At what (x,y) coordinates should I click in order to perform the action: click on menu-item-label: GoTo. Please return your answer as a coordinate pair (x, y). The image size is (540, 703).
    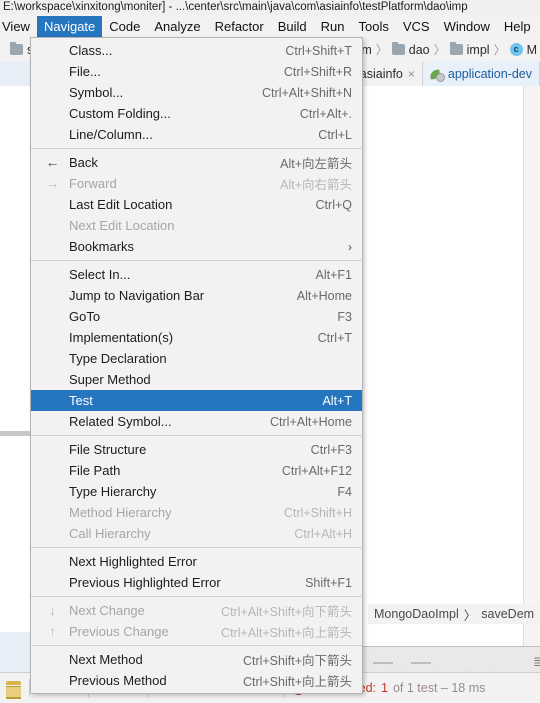
    Looking at the image, I should click on (85, 316).